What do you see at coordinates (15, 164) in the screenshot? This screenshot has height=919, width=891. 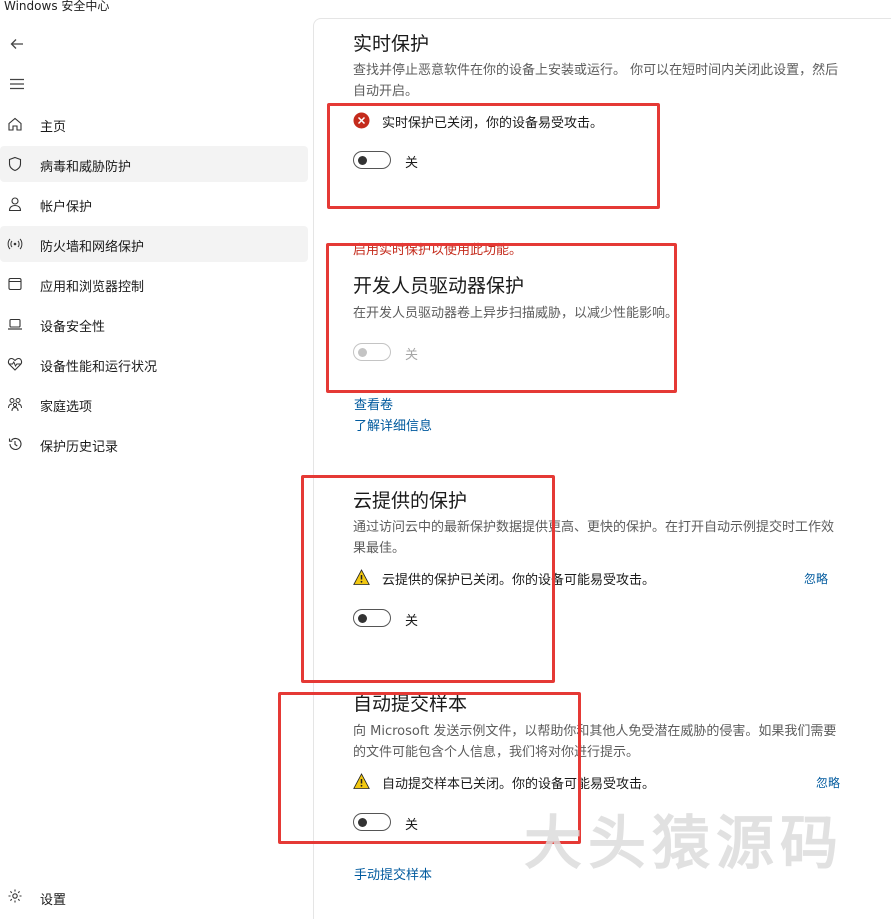 I see `shield-icon` at bounding box center [15, 164].